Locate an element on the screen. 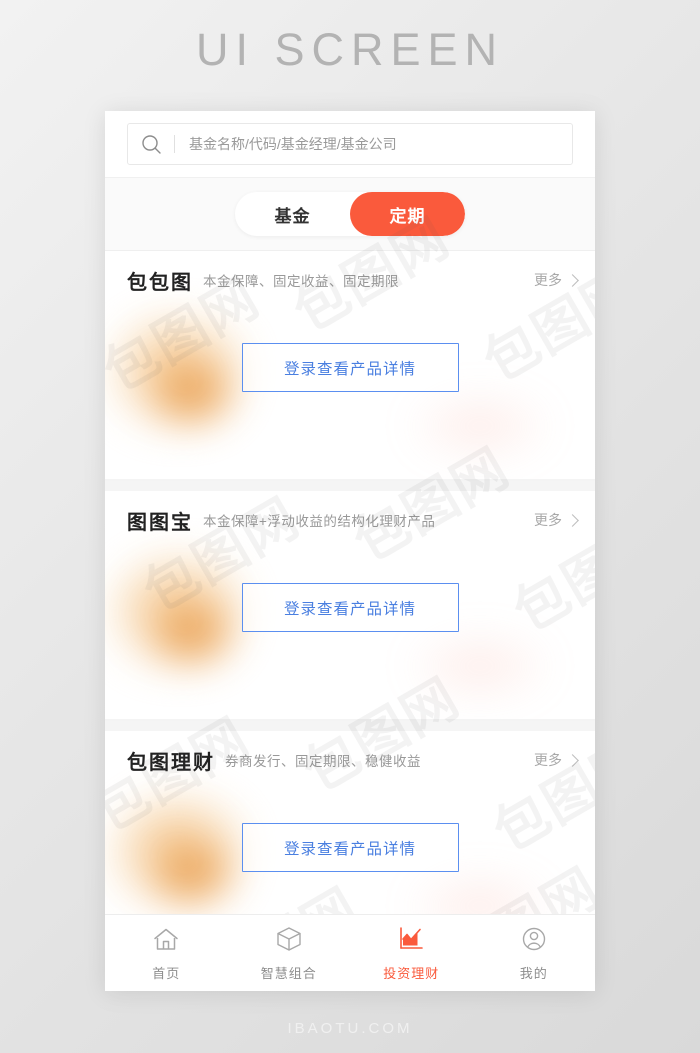 The width and height of the screenshot is (700, 1053). product-title: 图图宝 is located at coordinates (160, 522).